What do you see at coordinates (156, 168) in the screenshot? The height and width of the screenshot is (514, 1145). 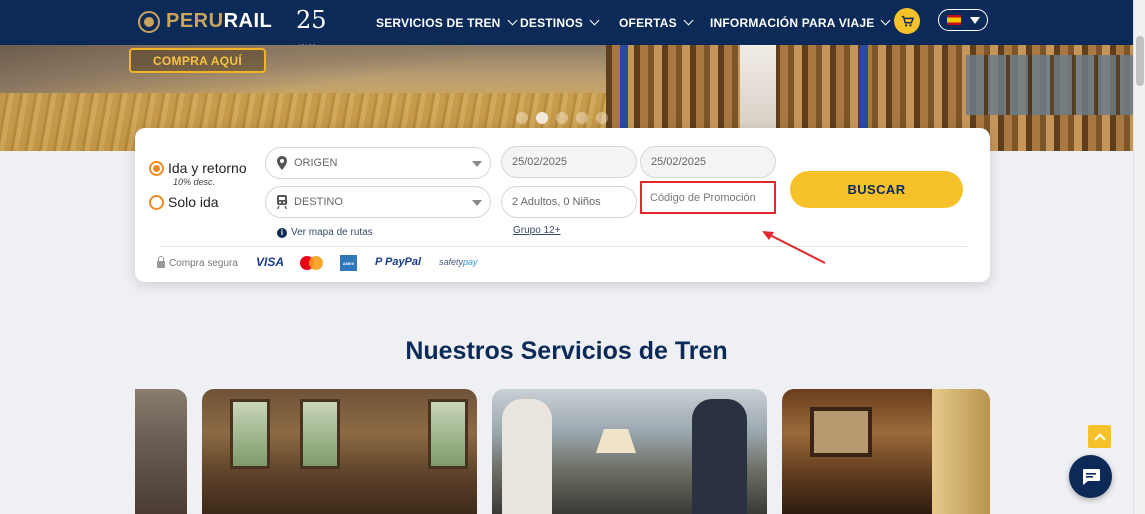 I see `radio-checked-icon` at bounding box center [156, 168].